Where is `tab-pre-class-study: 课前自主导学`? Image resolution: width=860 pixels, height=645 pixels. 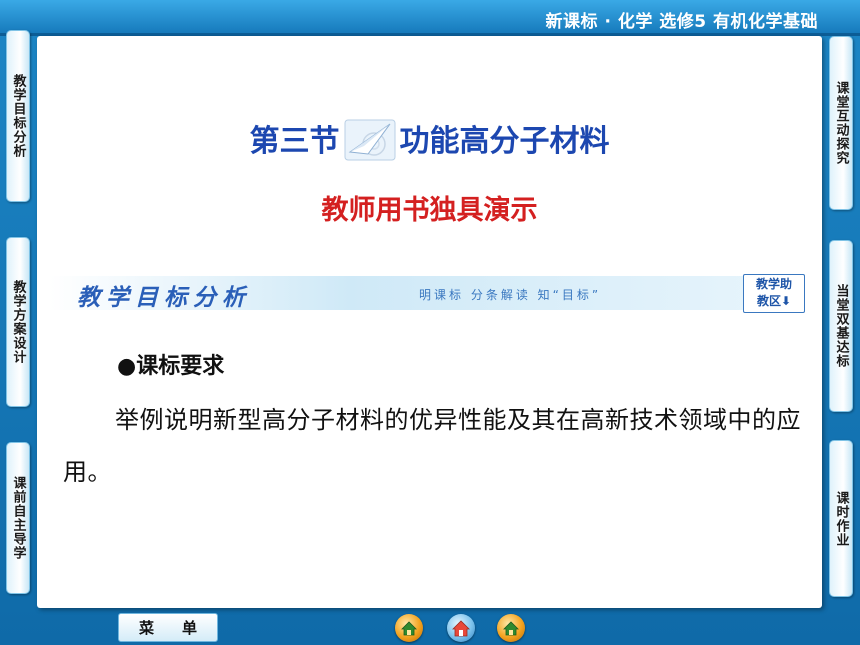
tab-pre-class-study: 课前自主导学 is located at coordinates (18, 518).